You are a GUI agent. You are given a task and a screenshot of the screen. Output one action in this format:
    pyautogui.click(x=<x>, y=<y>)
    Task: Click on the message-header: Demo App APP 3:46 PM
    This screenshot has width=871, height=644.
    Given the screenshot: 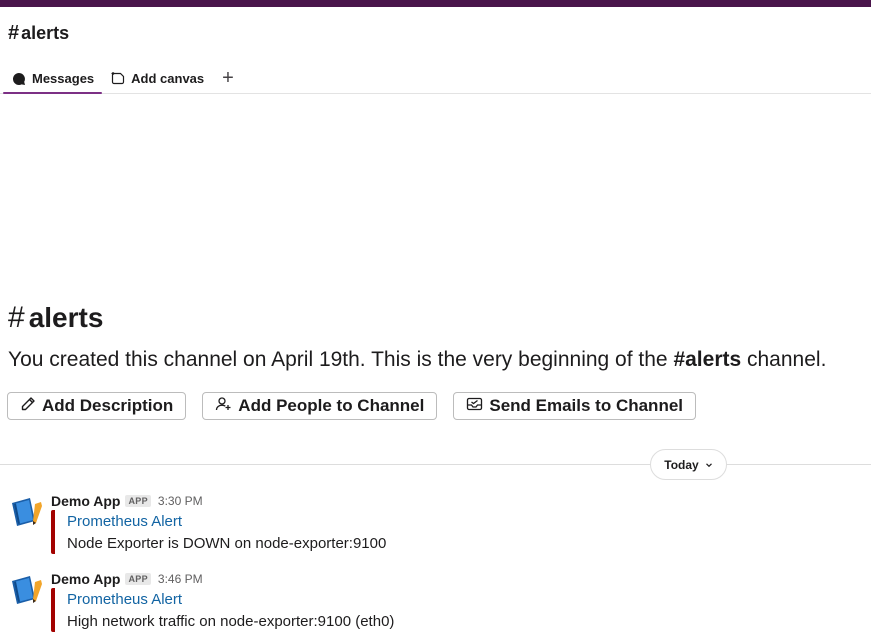 What is the action you would take?
    pyautogui.click(x=127, y=579)
    